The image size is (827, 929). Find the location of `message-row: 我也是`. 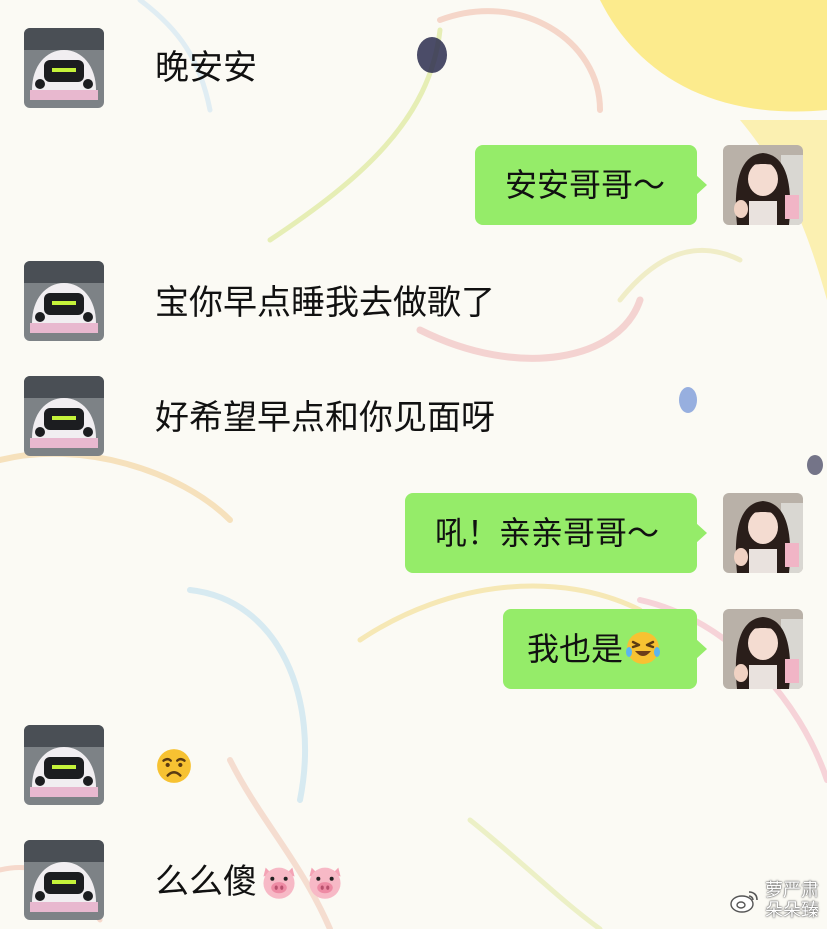

message-row: 我也是 is located at coordinates (413, 651).